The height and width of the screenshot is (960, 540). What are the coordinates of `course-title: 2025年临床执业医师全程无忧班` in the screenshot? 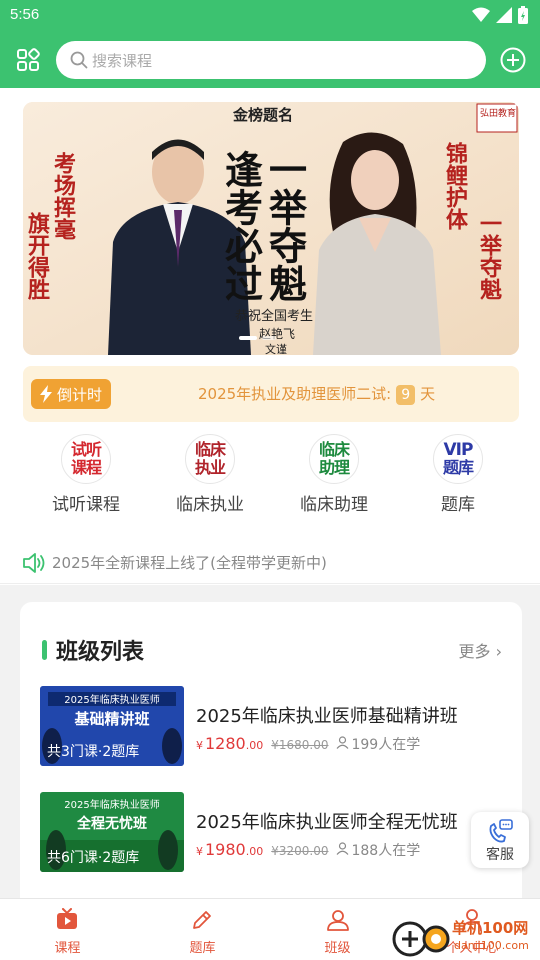 It's located at (327, 822).